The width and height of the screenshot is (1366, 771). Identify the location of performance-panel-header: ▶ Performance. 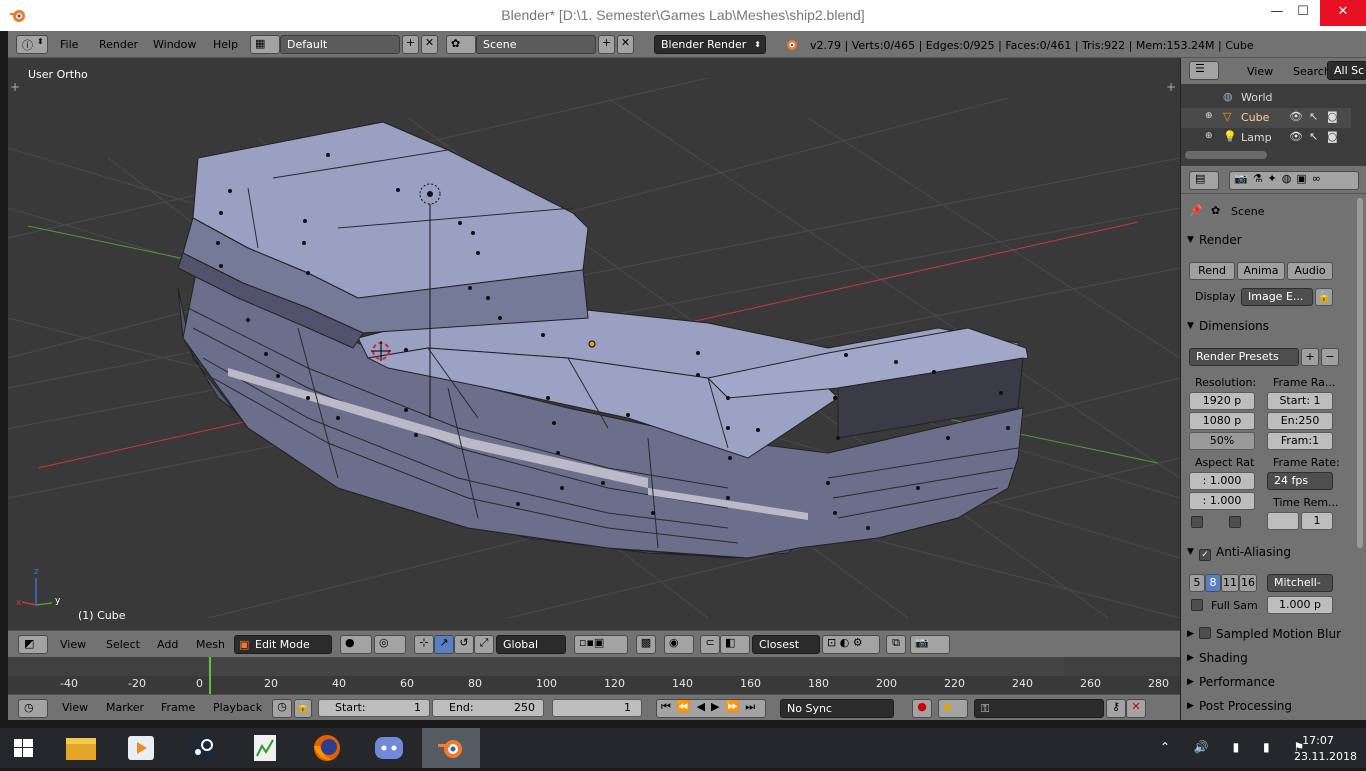
(1260, 682).